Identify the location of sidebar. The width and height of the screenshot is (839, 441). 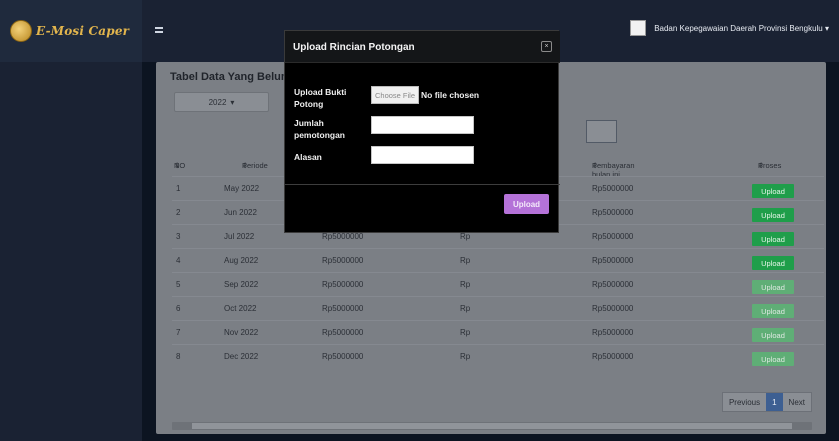
(71, 251).